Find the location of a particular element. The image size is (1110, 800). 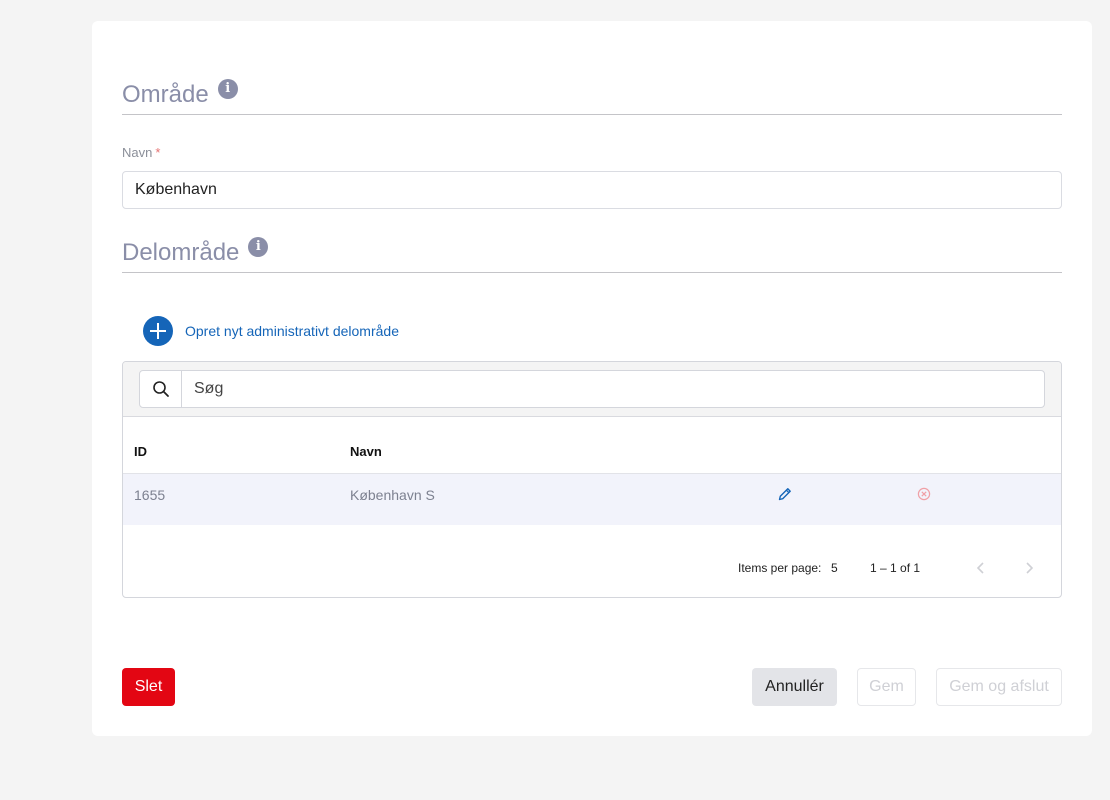

save-and-close-button: Gem og afslut is located at coordinates (999, 687).